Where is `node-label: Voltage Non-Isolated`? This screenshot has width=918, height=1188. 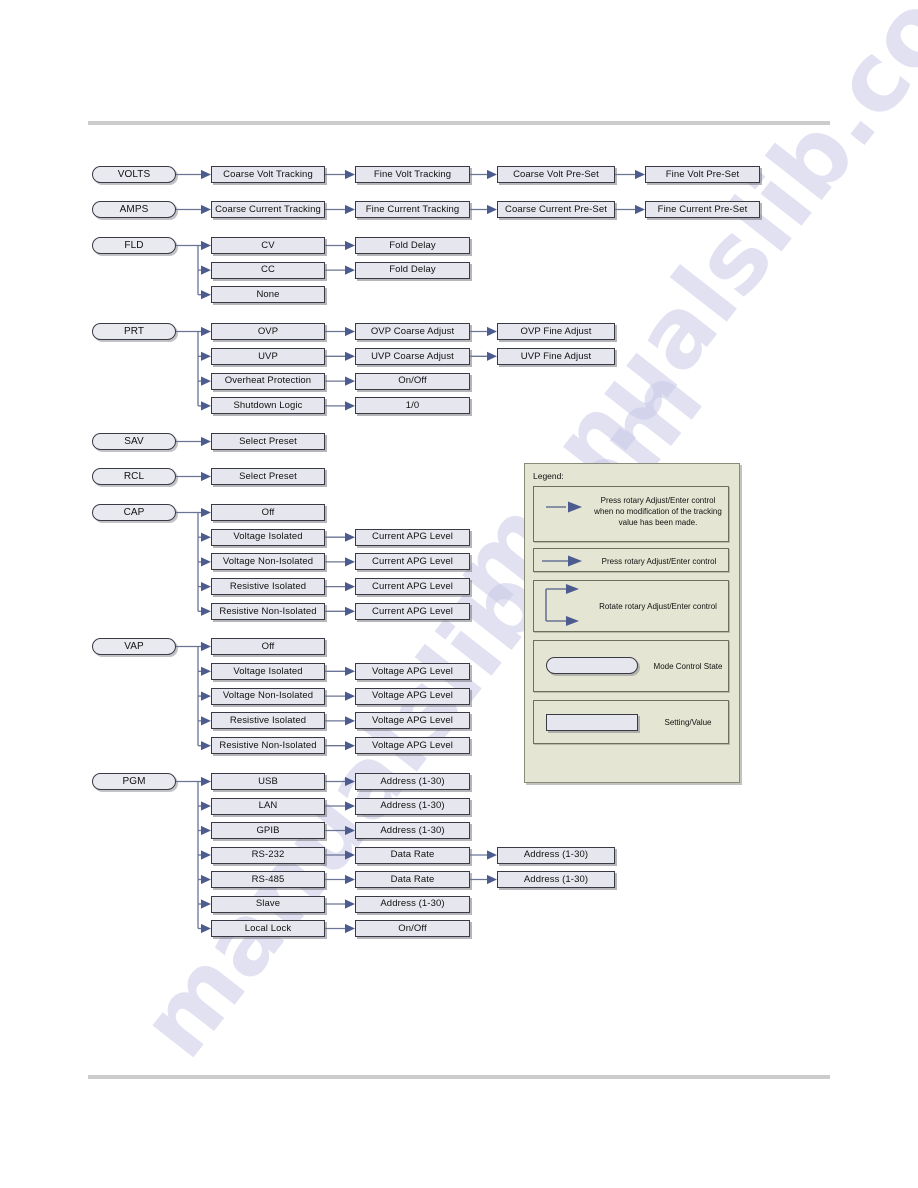 node-label: Voltage Non-Isolated is located at coordinates (268, 696).